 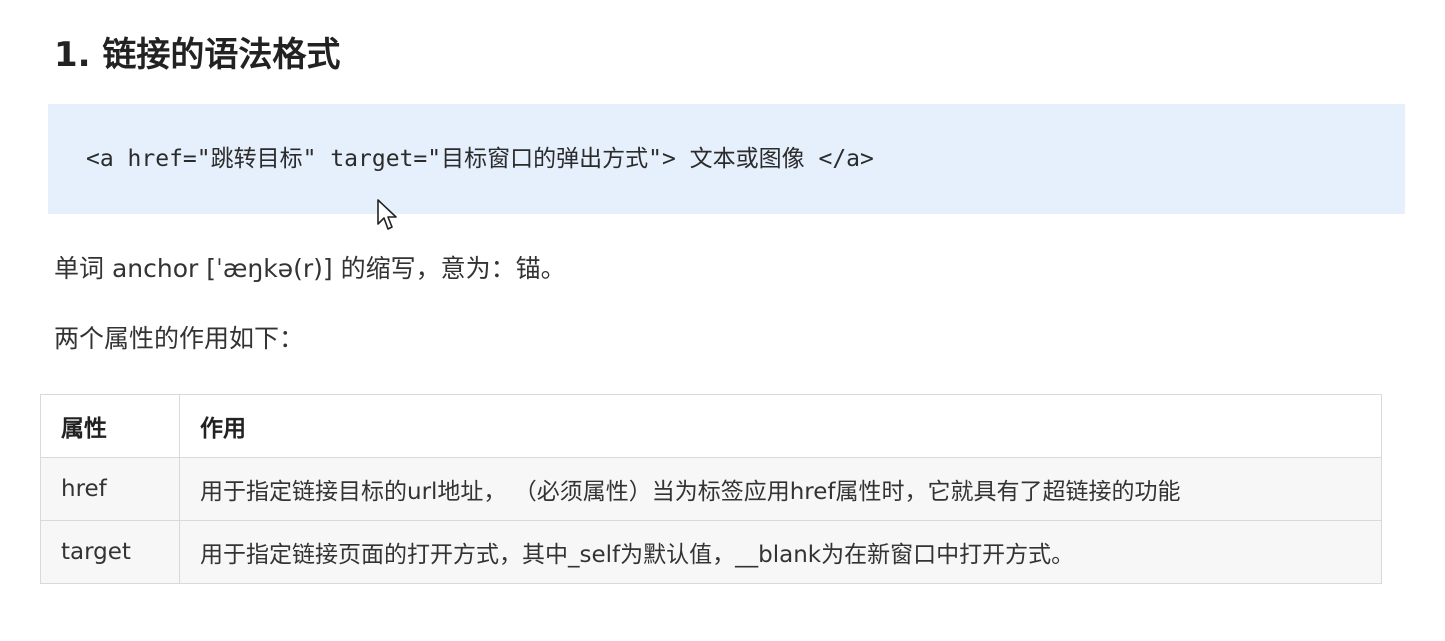 What do you see at coordinates (780, 426) in the screenshot?
I see `header-purpose: 作用` at bounding box center [780, 426].